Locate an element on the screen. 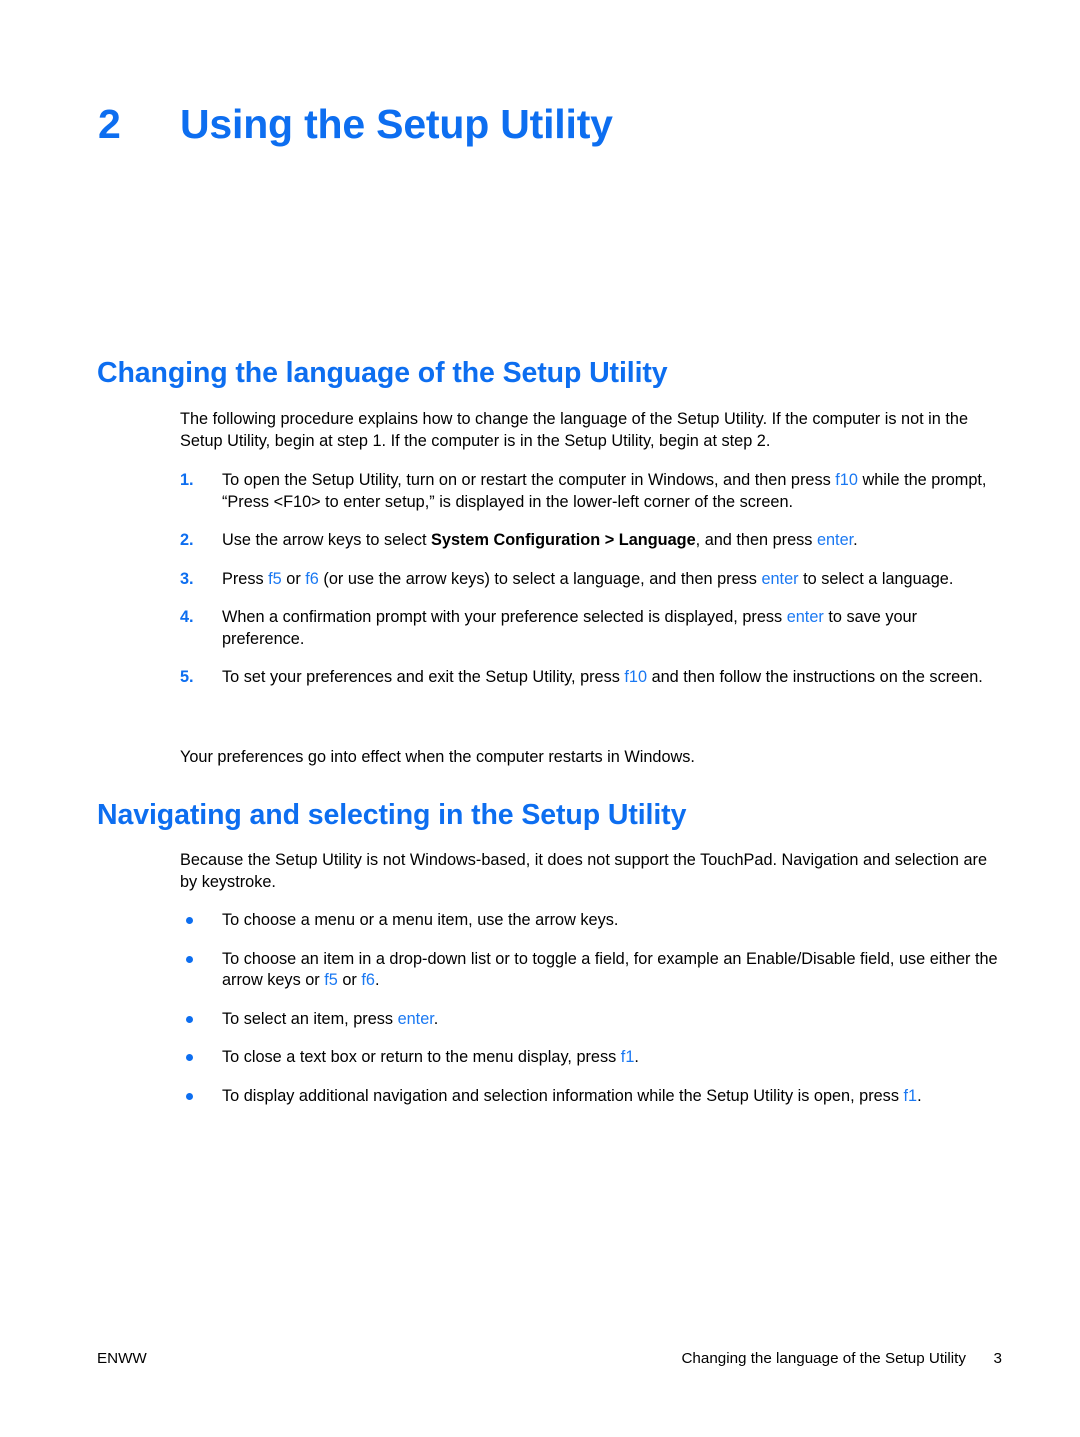 The height and width of the screenshot is (1437, 1080). text-run: to select a language. is located at coordinates (876, 578).